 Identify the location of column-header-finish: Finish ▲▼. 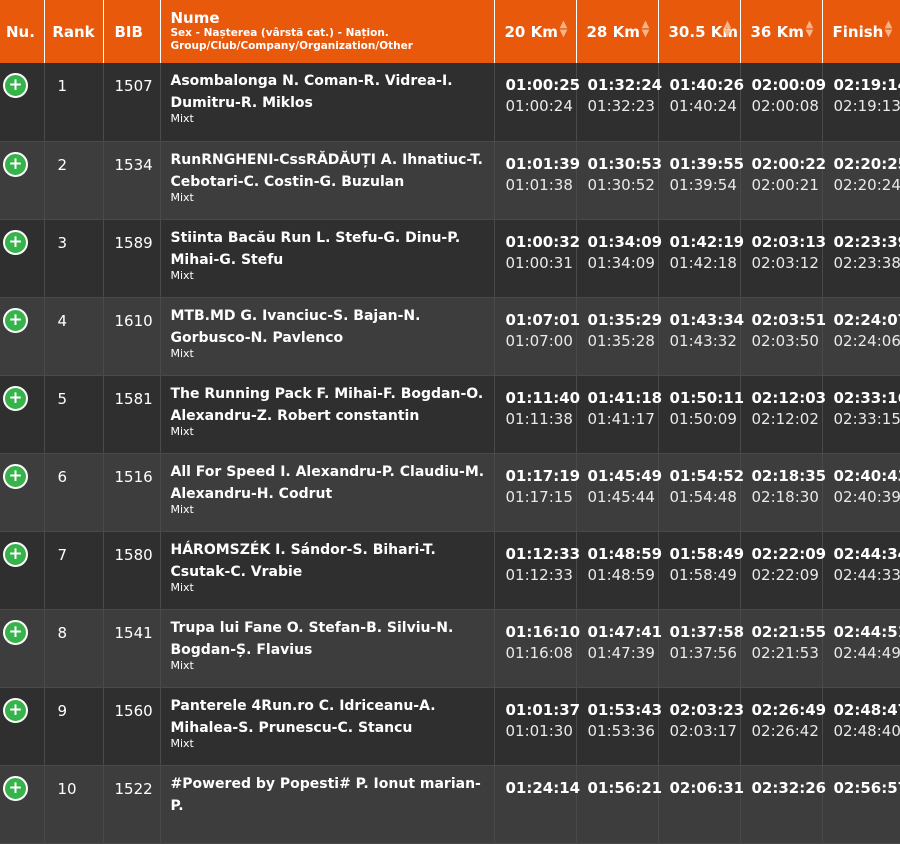
(861, 31).